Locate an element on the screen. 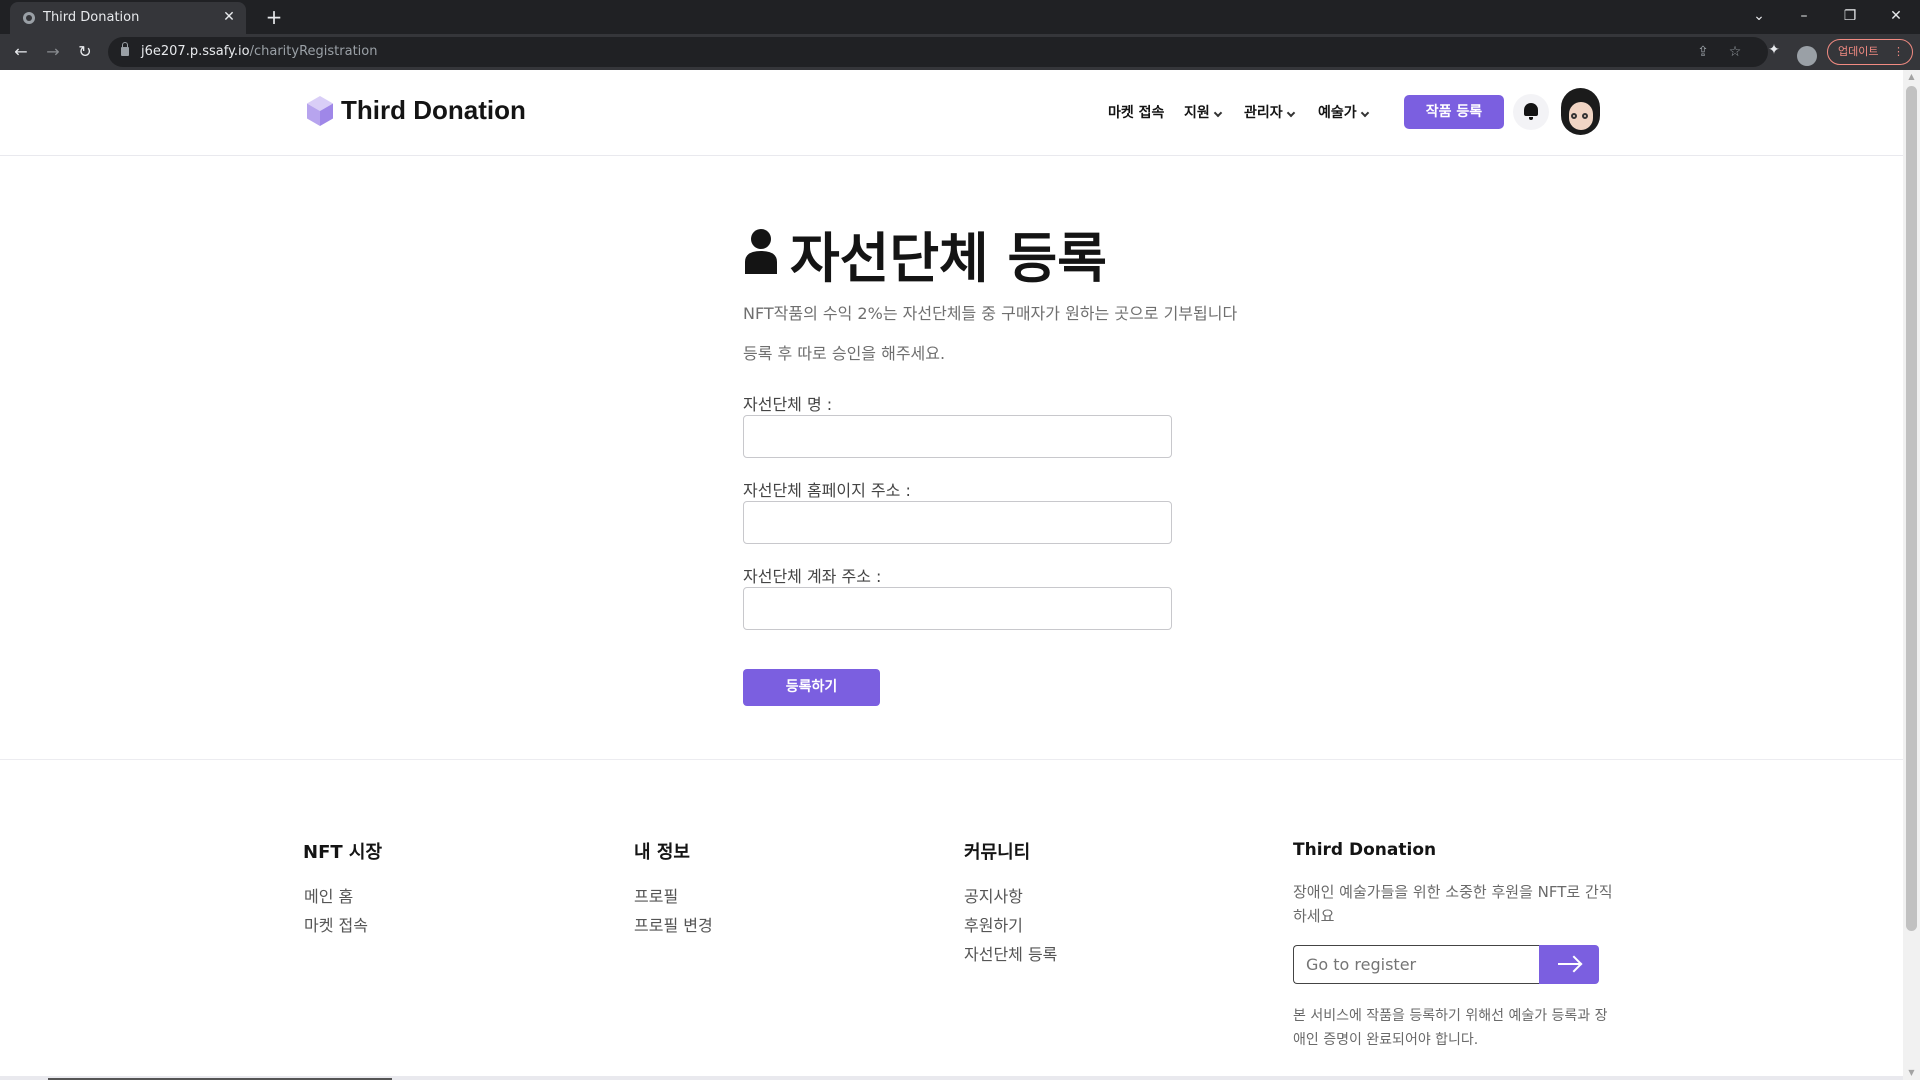 The width and height of the screenshot is (1920, 1080). reload-button: ↻ is located at coordinates (85, 52).